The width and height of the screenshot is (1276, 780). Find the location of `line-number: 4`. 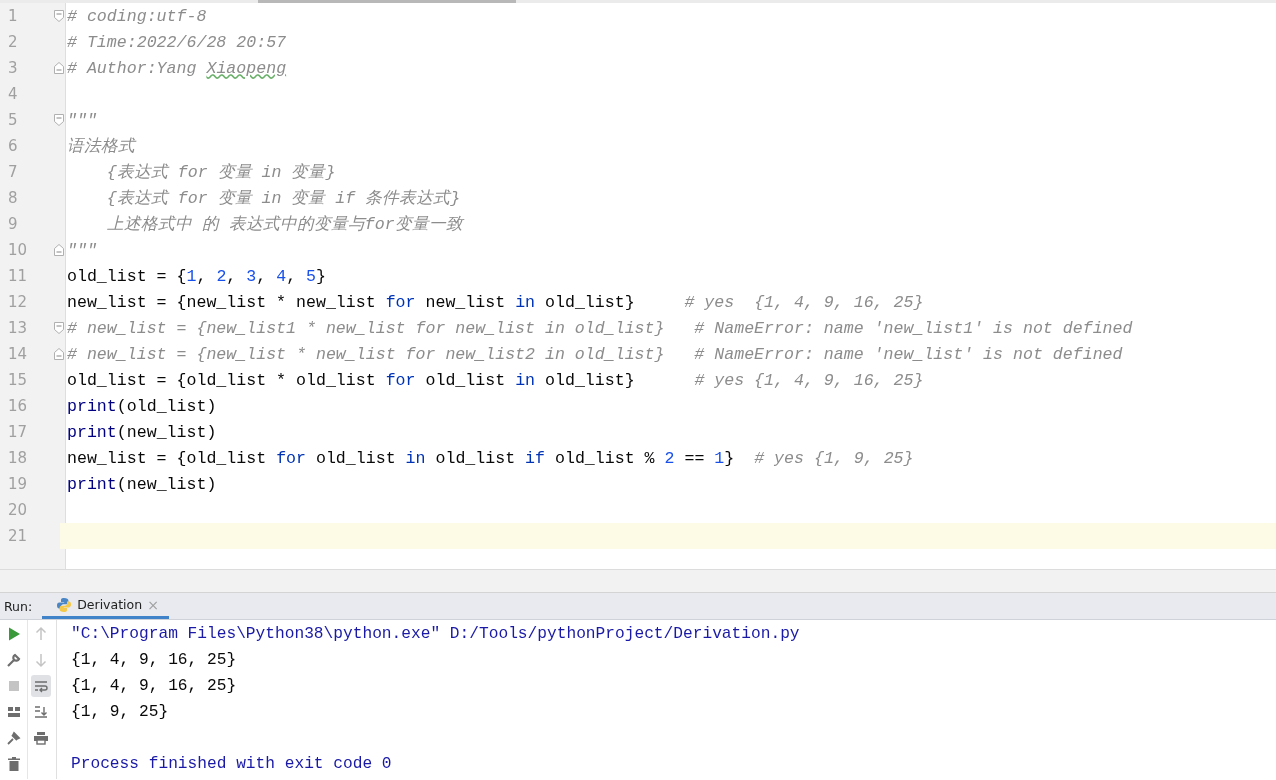

line-number: 4 is located at coordinates (13, 94).